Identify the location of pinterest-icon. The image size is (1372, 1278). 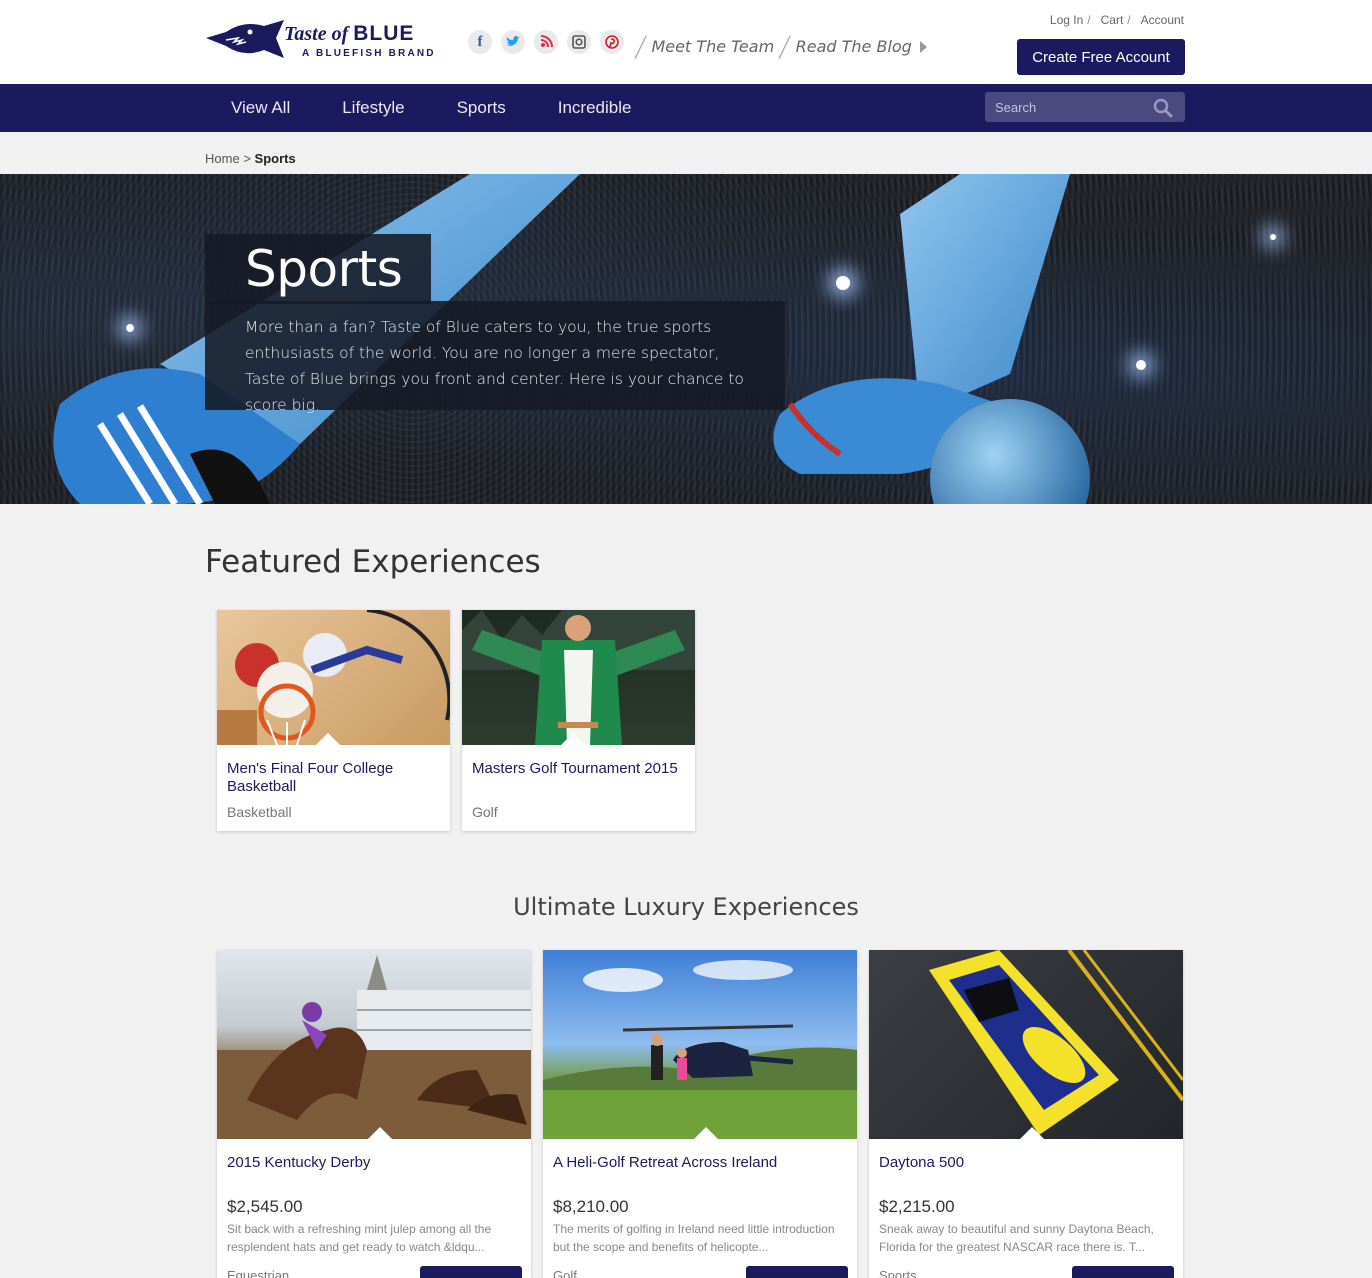
(612, 42).